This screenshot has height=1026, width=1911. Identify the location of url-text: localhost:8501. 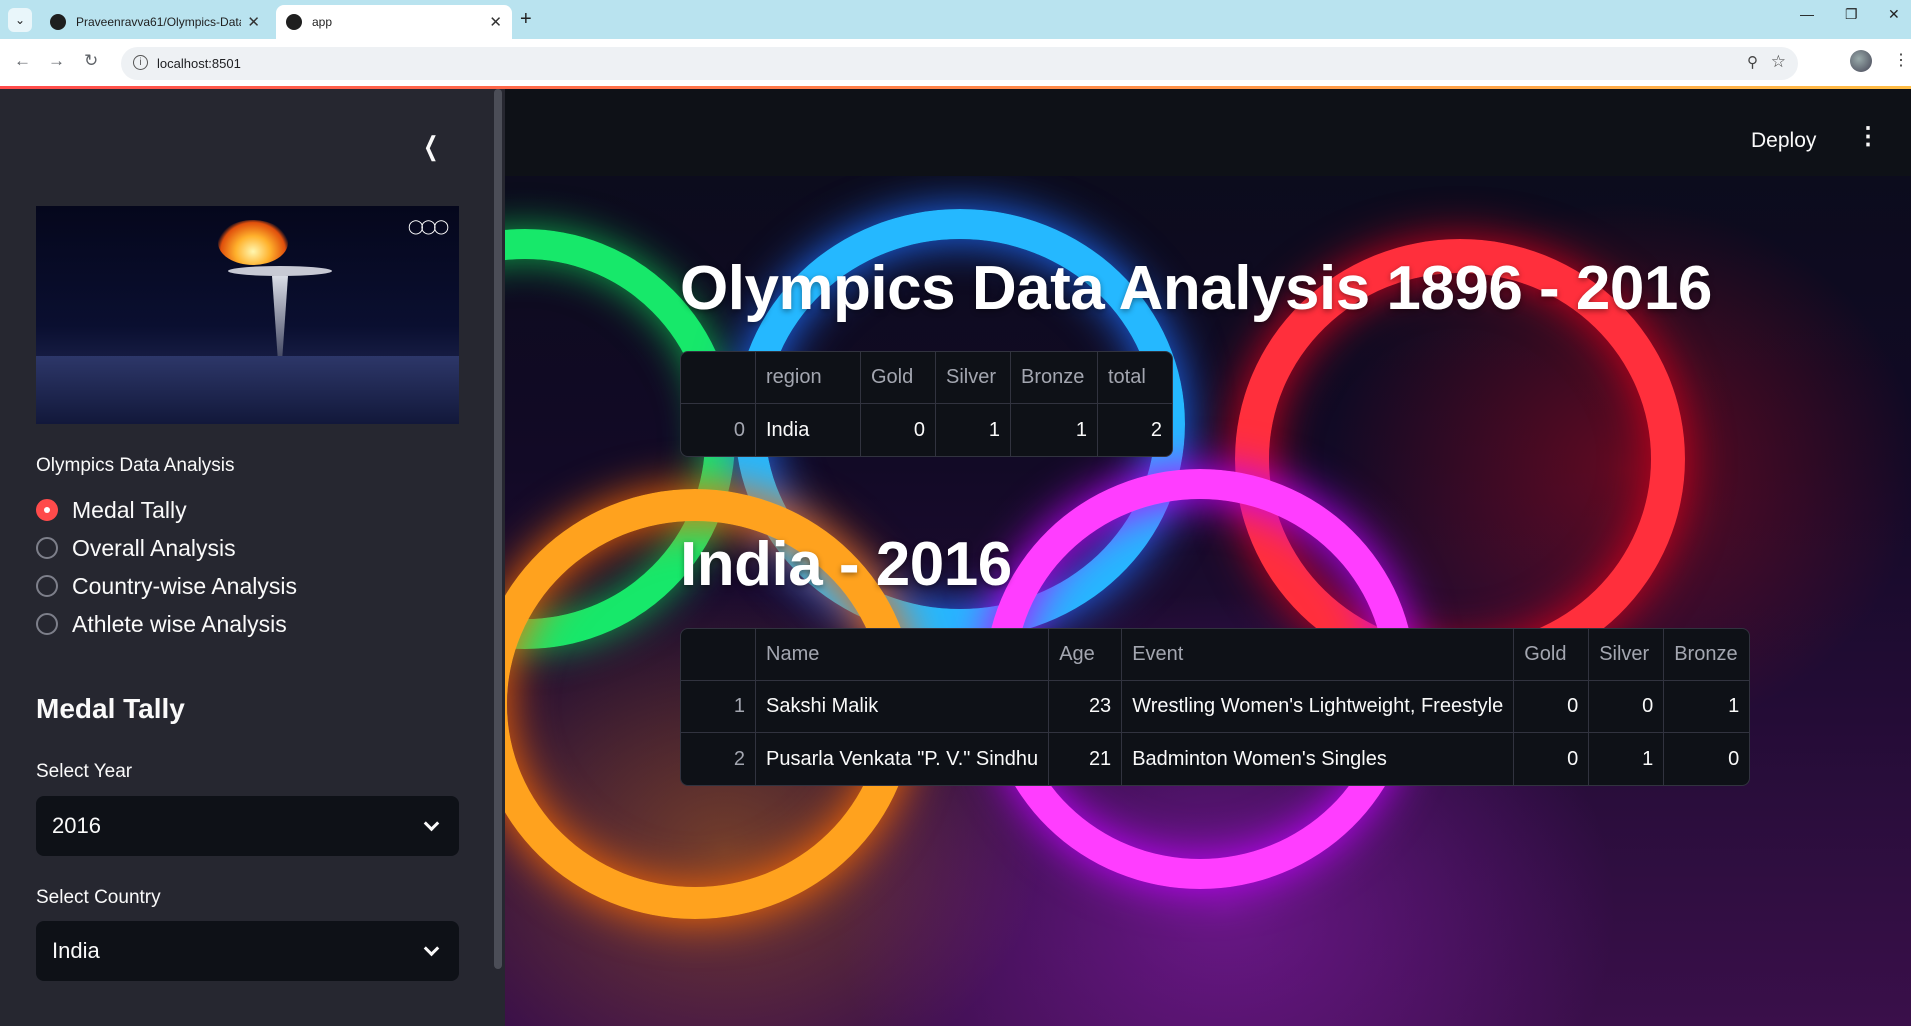
(199, 63).